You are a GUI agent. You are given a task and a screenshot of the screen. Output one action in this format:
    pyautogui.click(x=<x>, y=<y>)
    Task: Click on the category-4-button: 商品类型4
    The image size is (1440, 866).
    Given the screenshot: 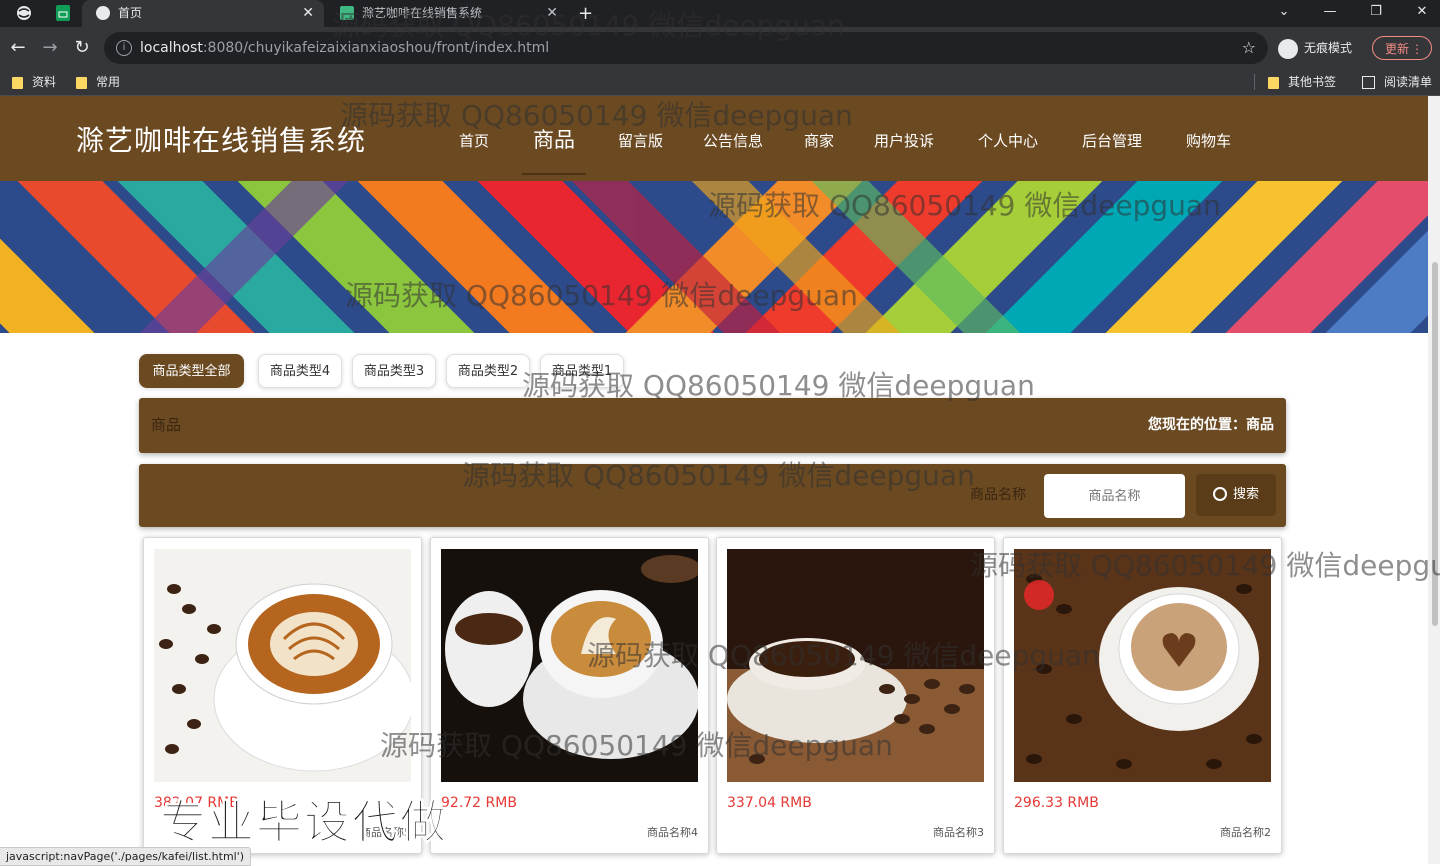 What is the action you would take?
    pyautogui.click(x=300, y=371)
    